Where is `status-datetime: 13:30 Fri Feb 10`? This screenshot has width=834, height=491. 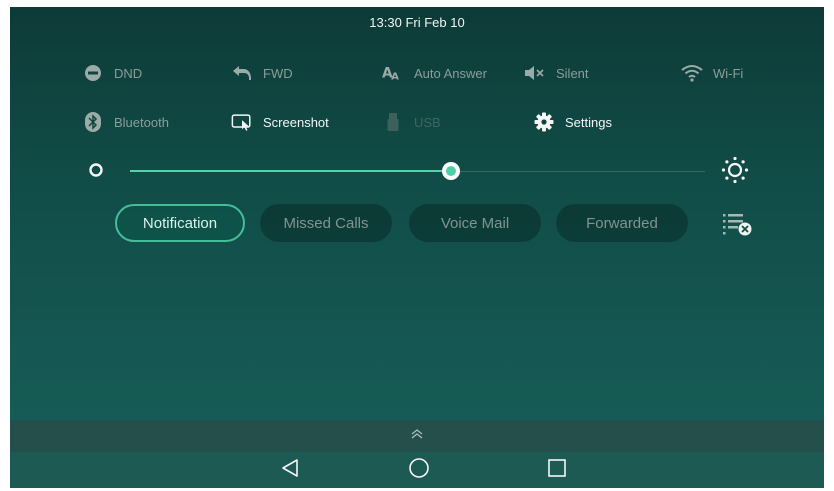 status-datetime: 13:30 Fri Feb 10 is located at coordinates (417, 22).